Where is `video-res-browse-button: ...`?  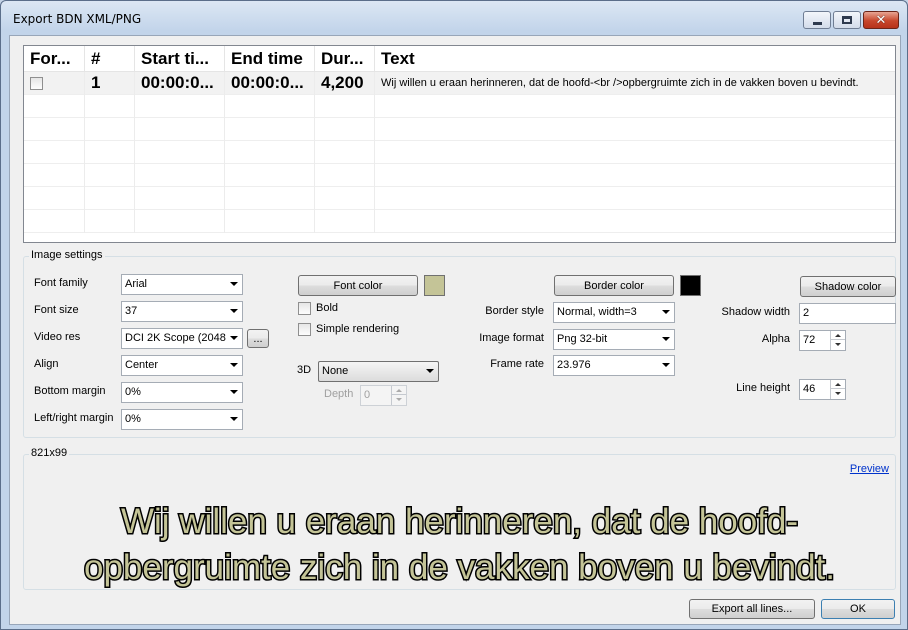 video-res-browse-button: ... is located at coordinates (258, 338).